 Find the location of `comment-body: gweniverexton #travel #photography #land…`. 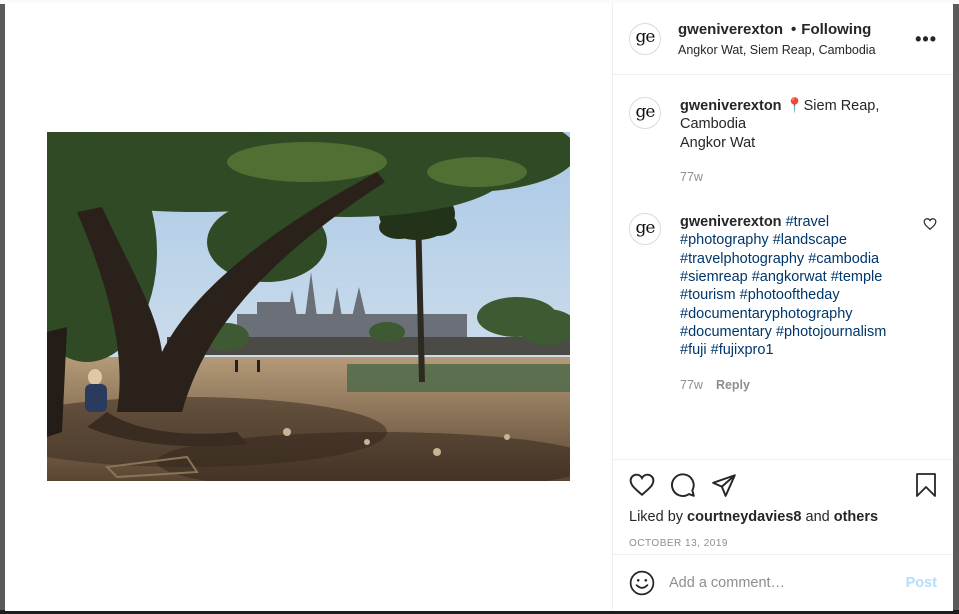

comment-body: gweniverexton #travel #photography #land… is located at coordinates (792, 303).